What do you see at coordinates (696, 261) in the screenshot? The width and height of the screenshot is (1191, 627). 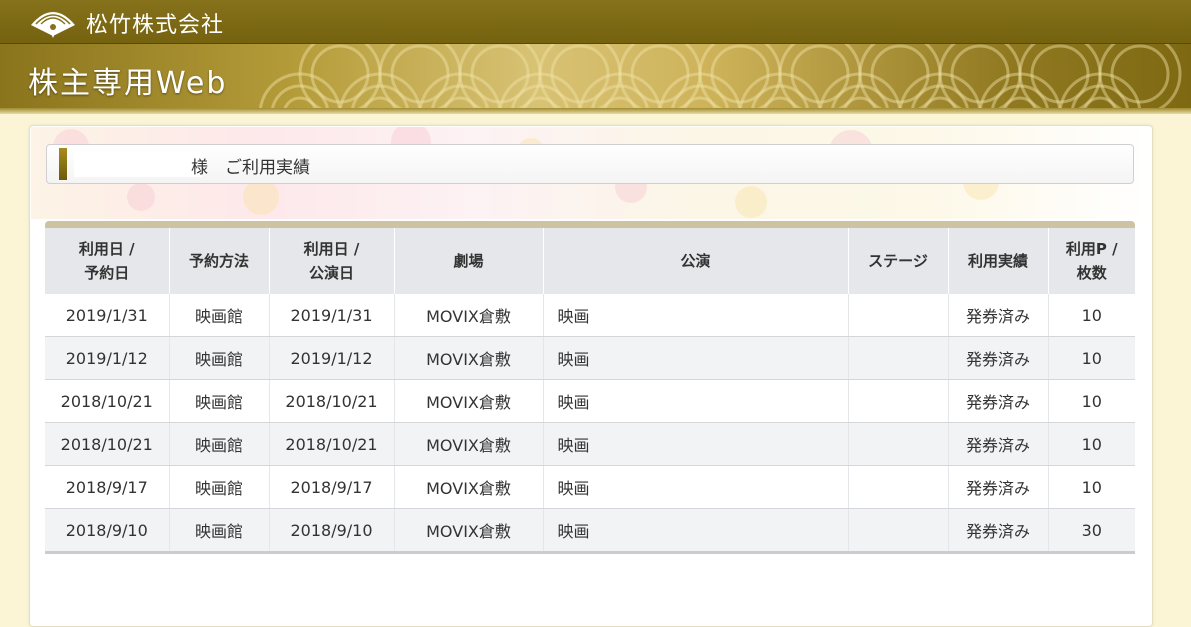 I see `column-header-performance: 公演` at bounding box center [696, 261].